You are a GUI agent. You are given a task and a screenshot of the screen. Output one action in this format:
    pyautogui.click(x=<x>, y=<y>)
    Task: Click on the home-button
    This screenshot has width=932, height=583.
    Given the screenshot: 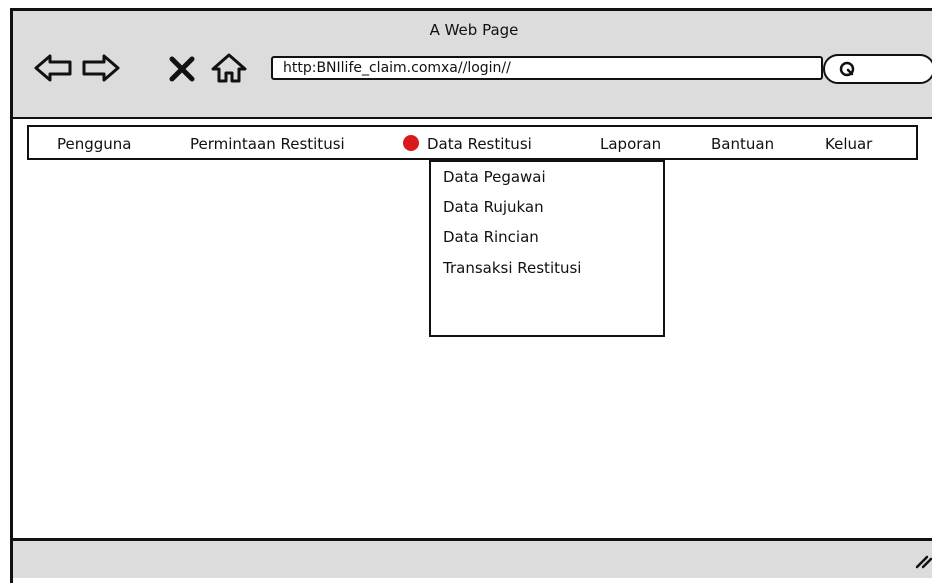 What is the action you would take?
    pyautogui.click(x=228, y=68)
    